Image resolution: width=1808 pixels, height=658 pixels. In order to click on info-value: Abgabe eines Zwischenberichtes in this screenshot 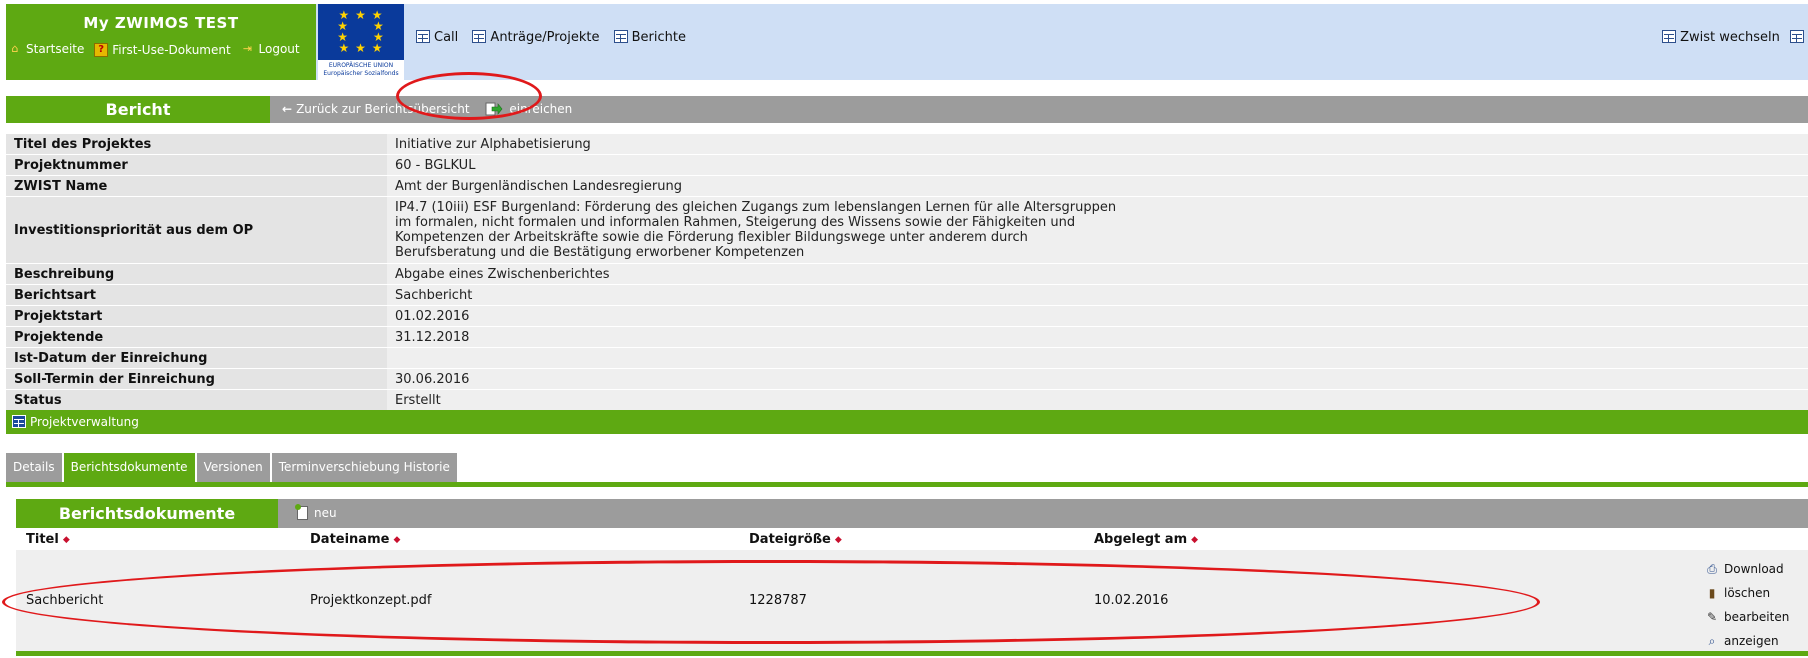, I will do `click(1097, 274)`.